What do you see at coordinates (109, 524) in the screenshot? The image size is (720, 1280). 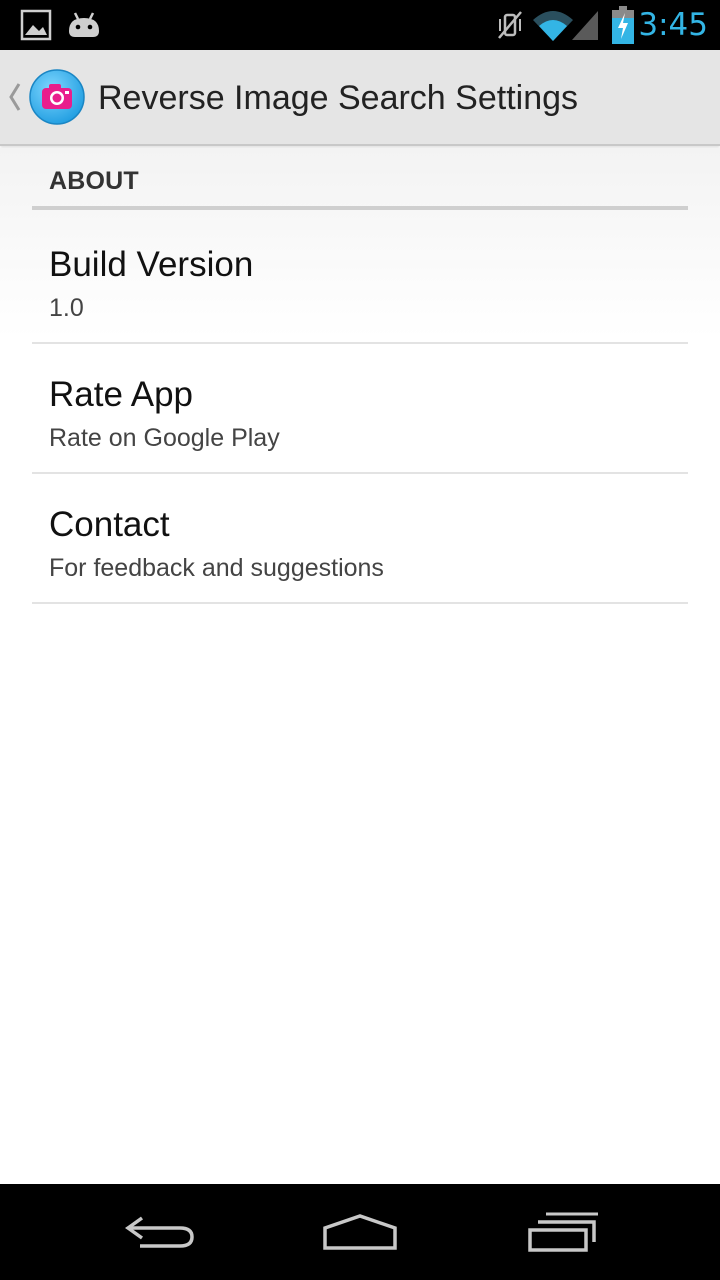 I see `pref-title: Contact` at bounding box center [109, 524].